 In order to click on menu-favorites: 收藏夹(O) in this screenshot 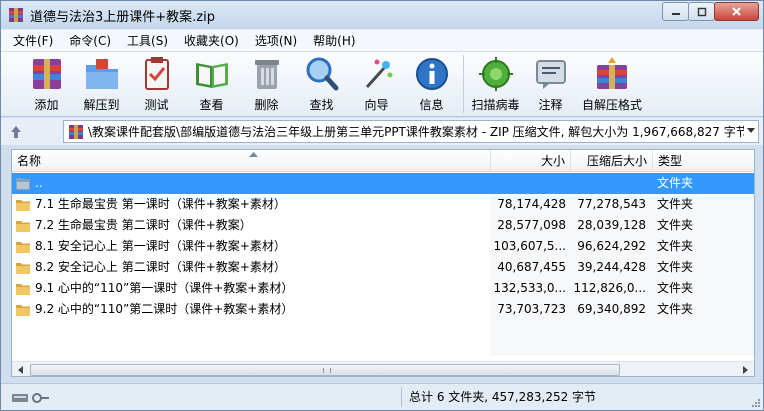, I will do `click(211, 41)`.